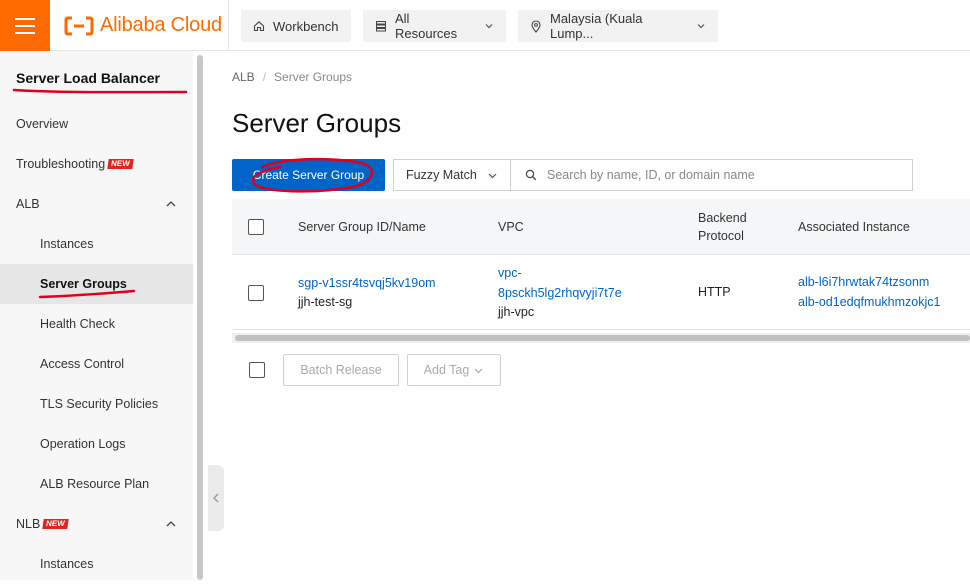  I want to click on sidebar-item-troubleshooting: Troubleshooting NEW, so click(96, 164).